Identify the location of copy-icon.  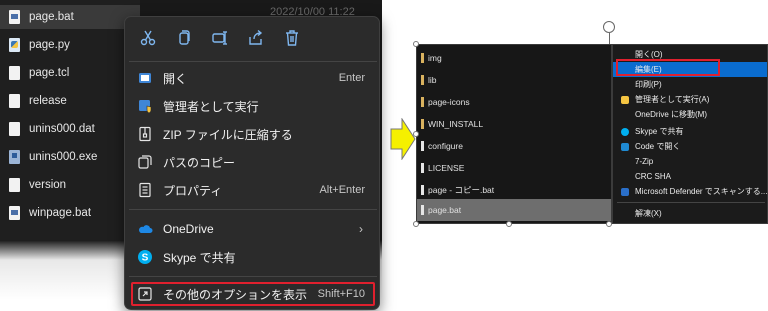
(184, 38).